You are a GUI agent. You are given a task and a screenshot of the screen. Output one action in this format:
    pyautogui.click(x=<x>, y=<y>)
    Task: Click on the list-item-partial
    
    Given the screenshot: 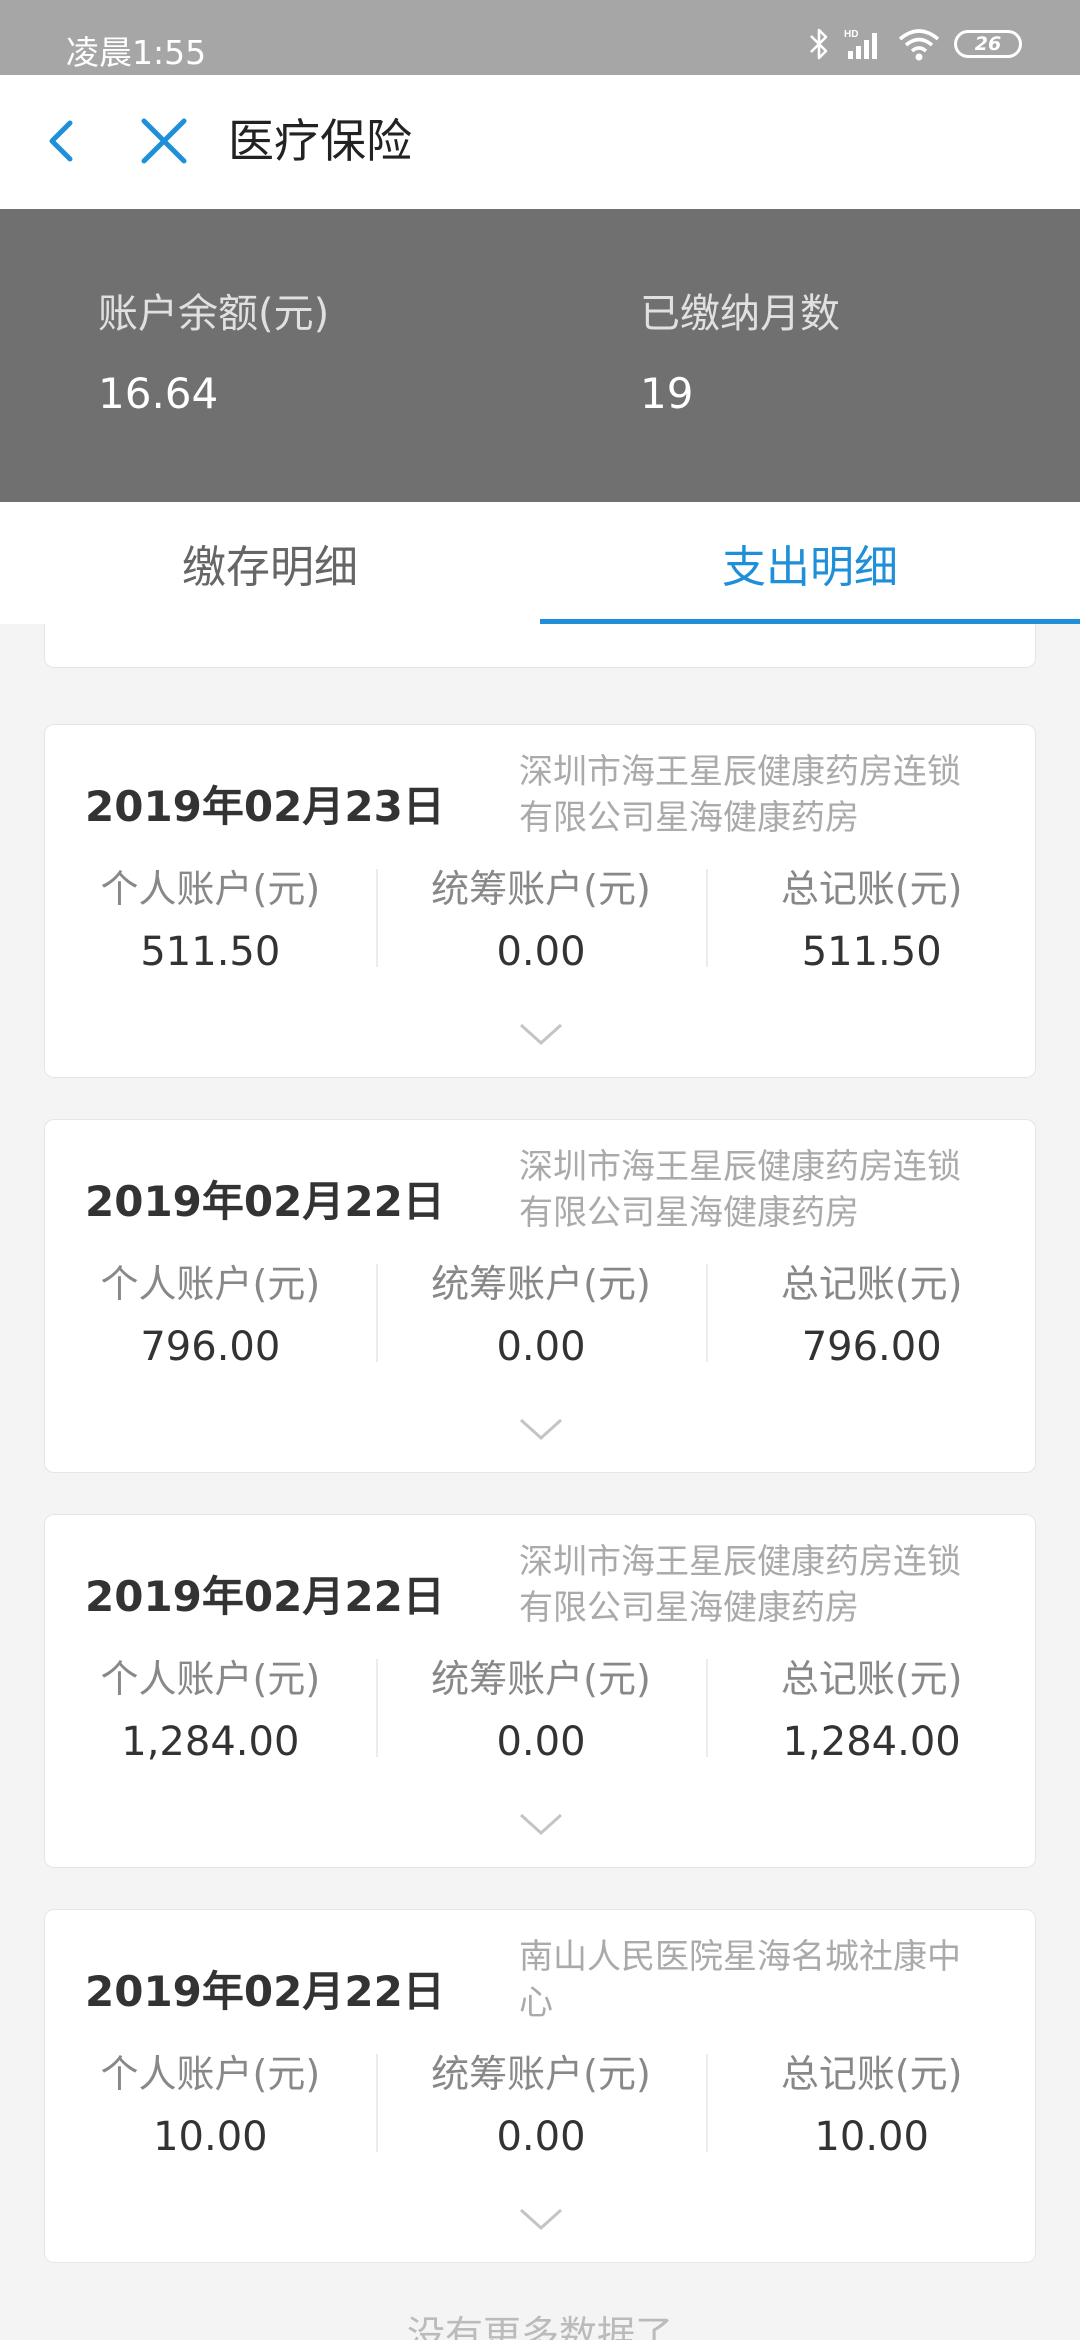 What is the action you would take?
    pyautogui.click(x=540, y=646)
    